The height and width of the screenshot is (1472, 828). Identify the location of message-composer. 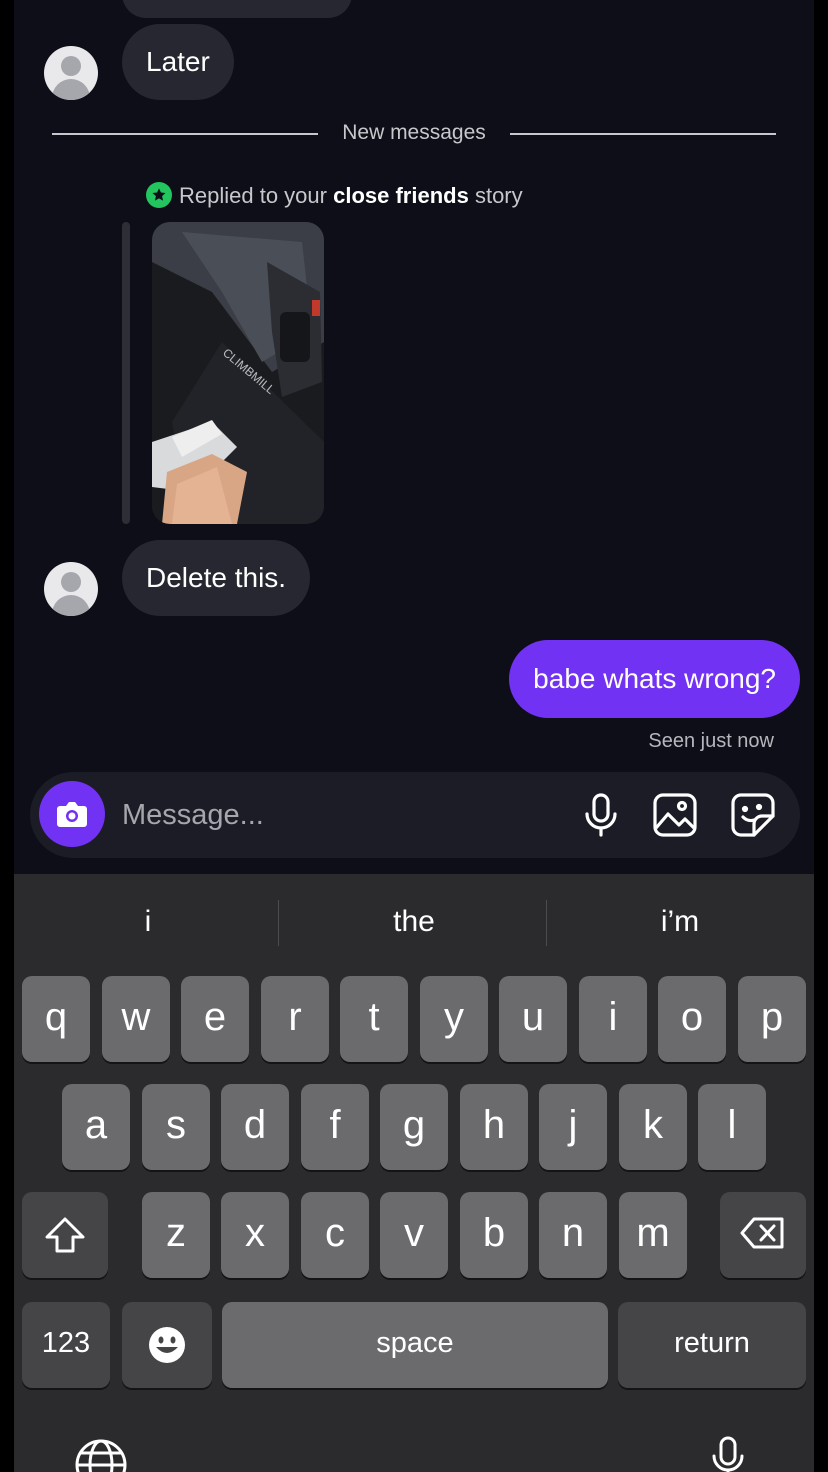
(415, 815).